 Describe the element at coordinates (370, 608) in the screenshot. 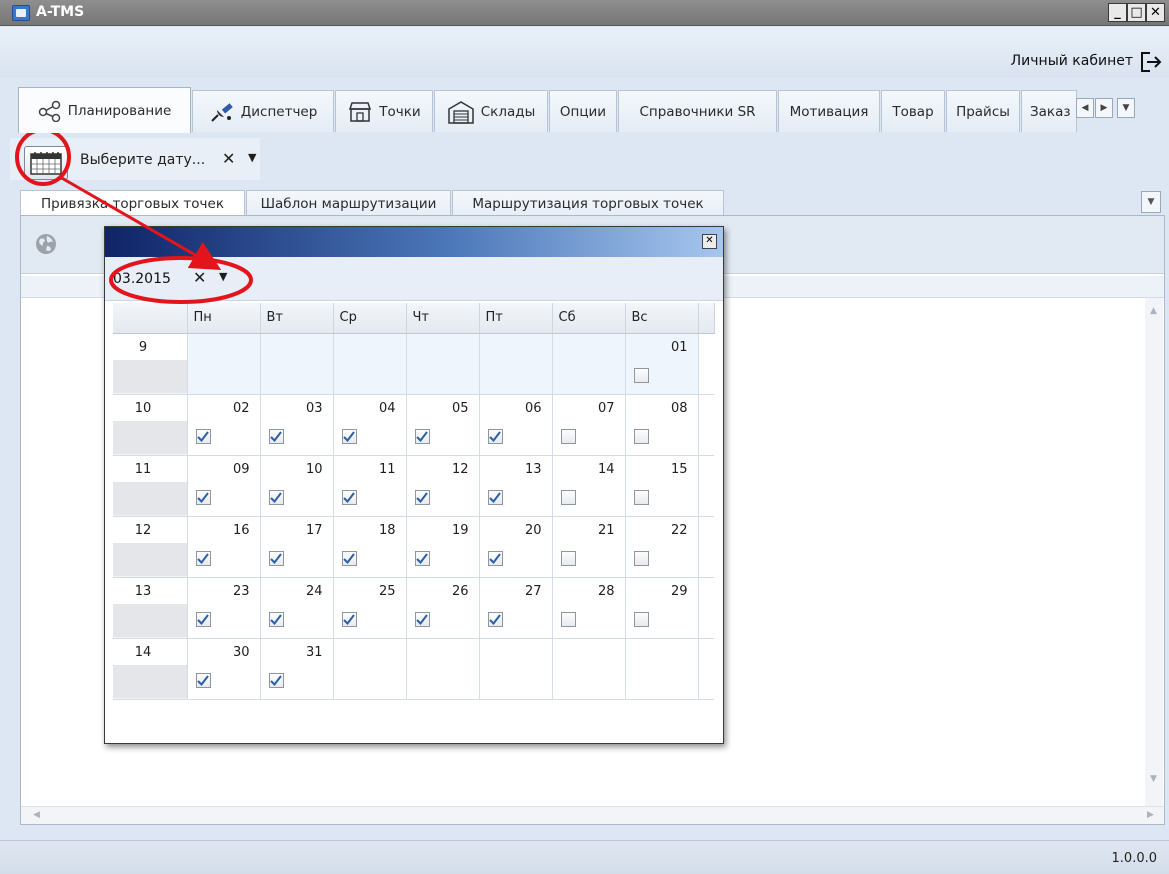

I see `calendar-day-cell: 25` at that location.